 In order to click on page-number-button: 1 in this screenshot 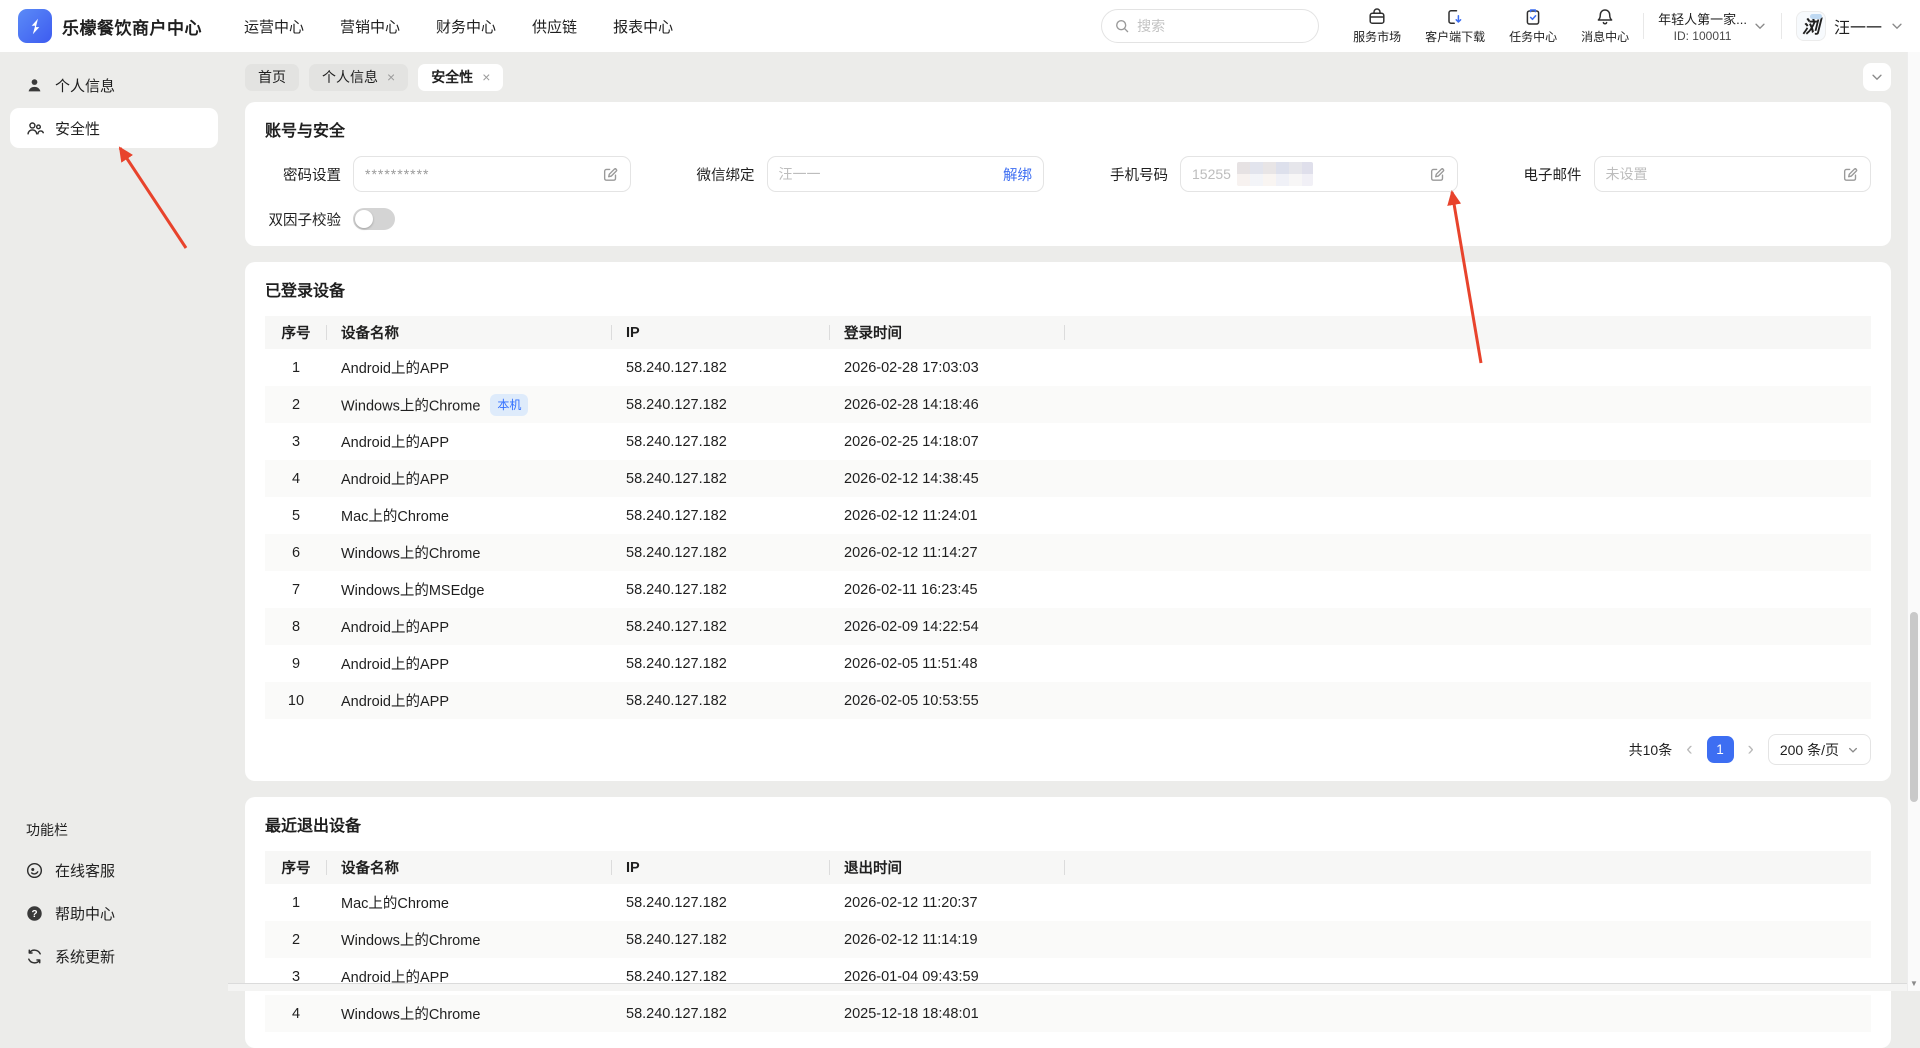, I will do `click(1720, 749)`.